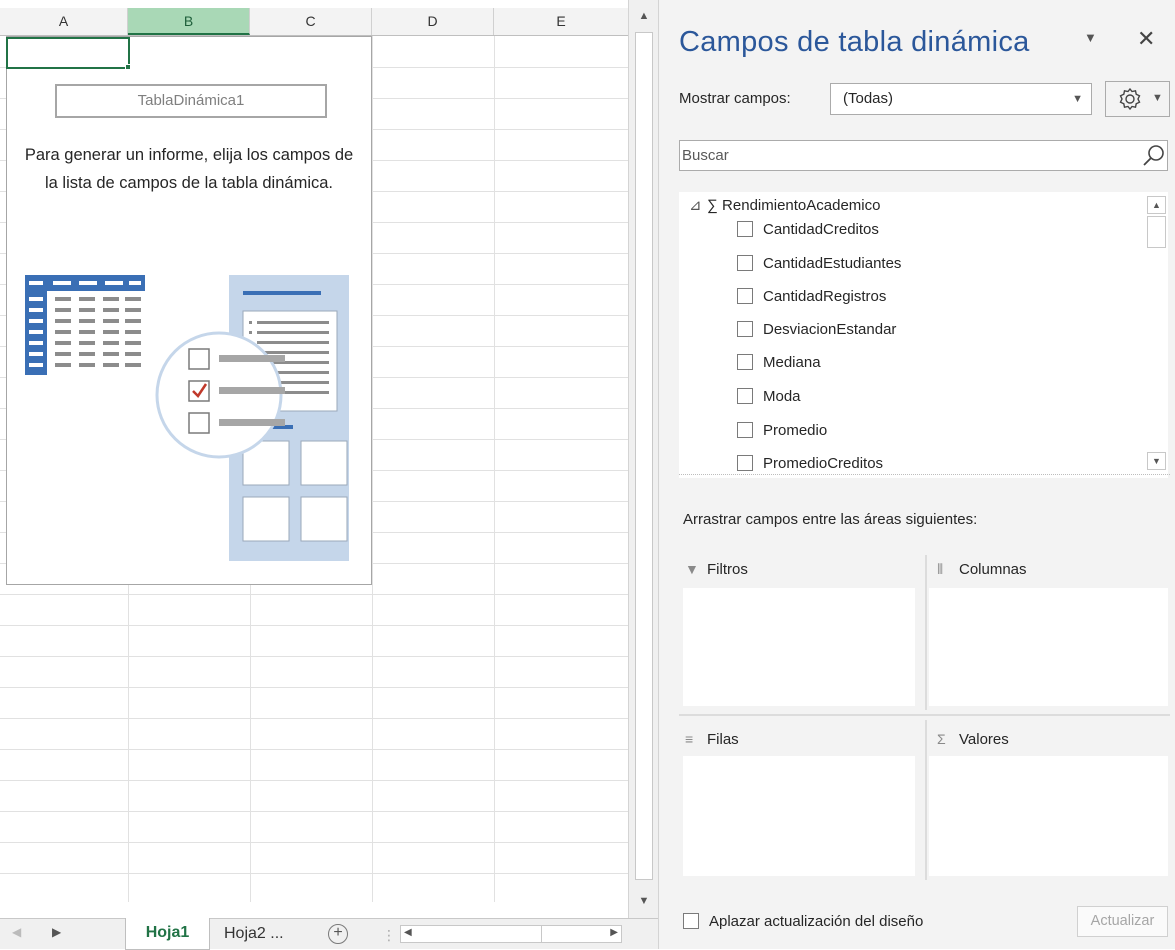 This screenshot has width=1175, height=950. Describe the element at coordinates (64, 21) in the screenshot. I see `column-header-a: A` at that location.